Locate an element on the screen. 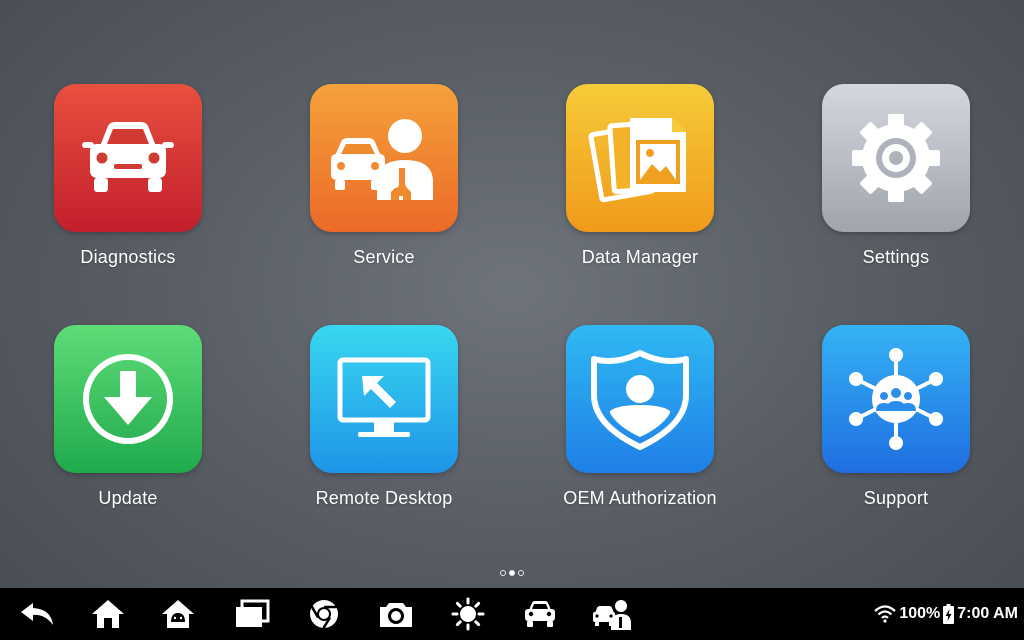  monitor-cursor-icon is located at coordinates (384, 399).